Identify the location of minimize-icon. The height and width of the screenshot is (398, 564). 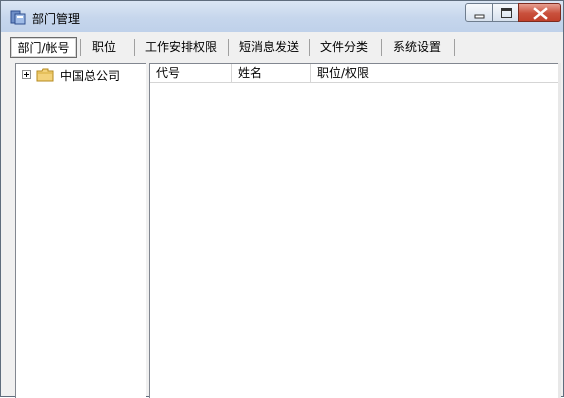
(479, 16).